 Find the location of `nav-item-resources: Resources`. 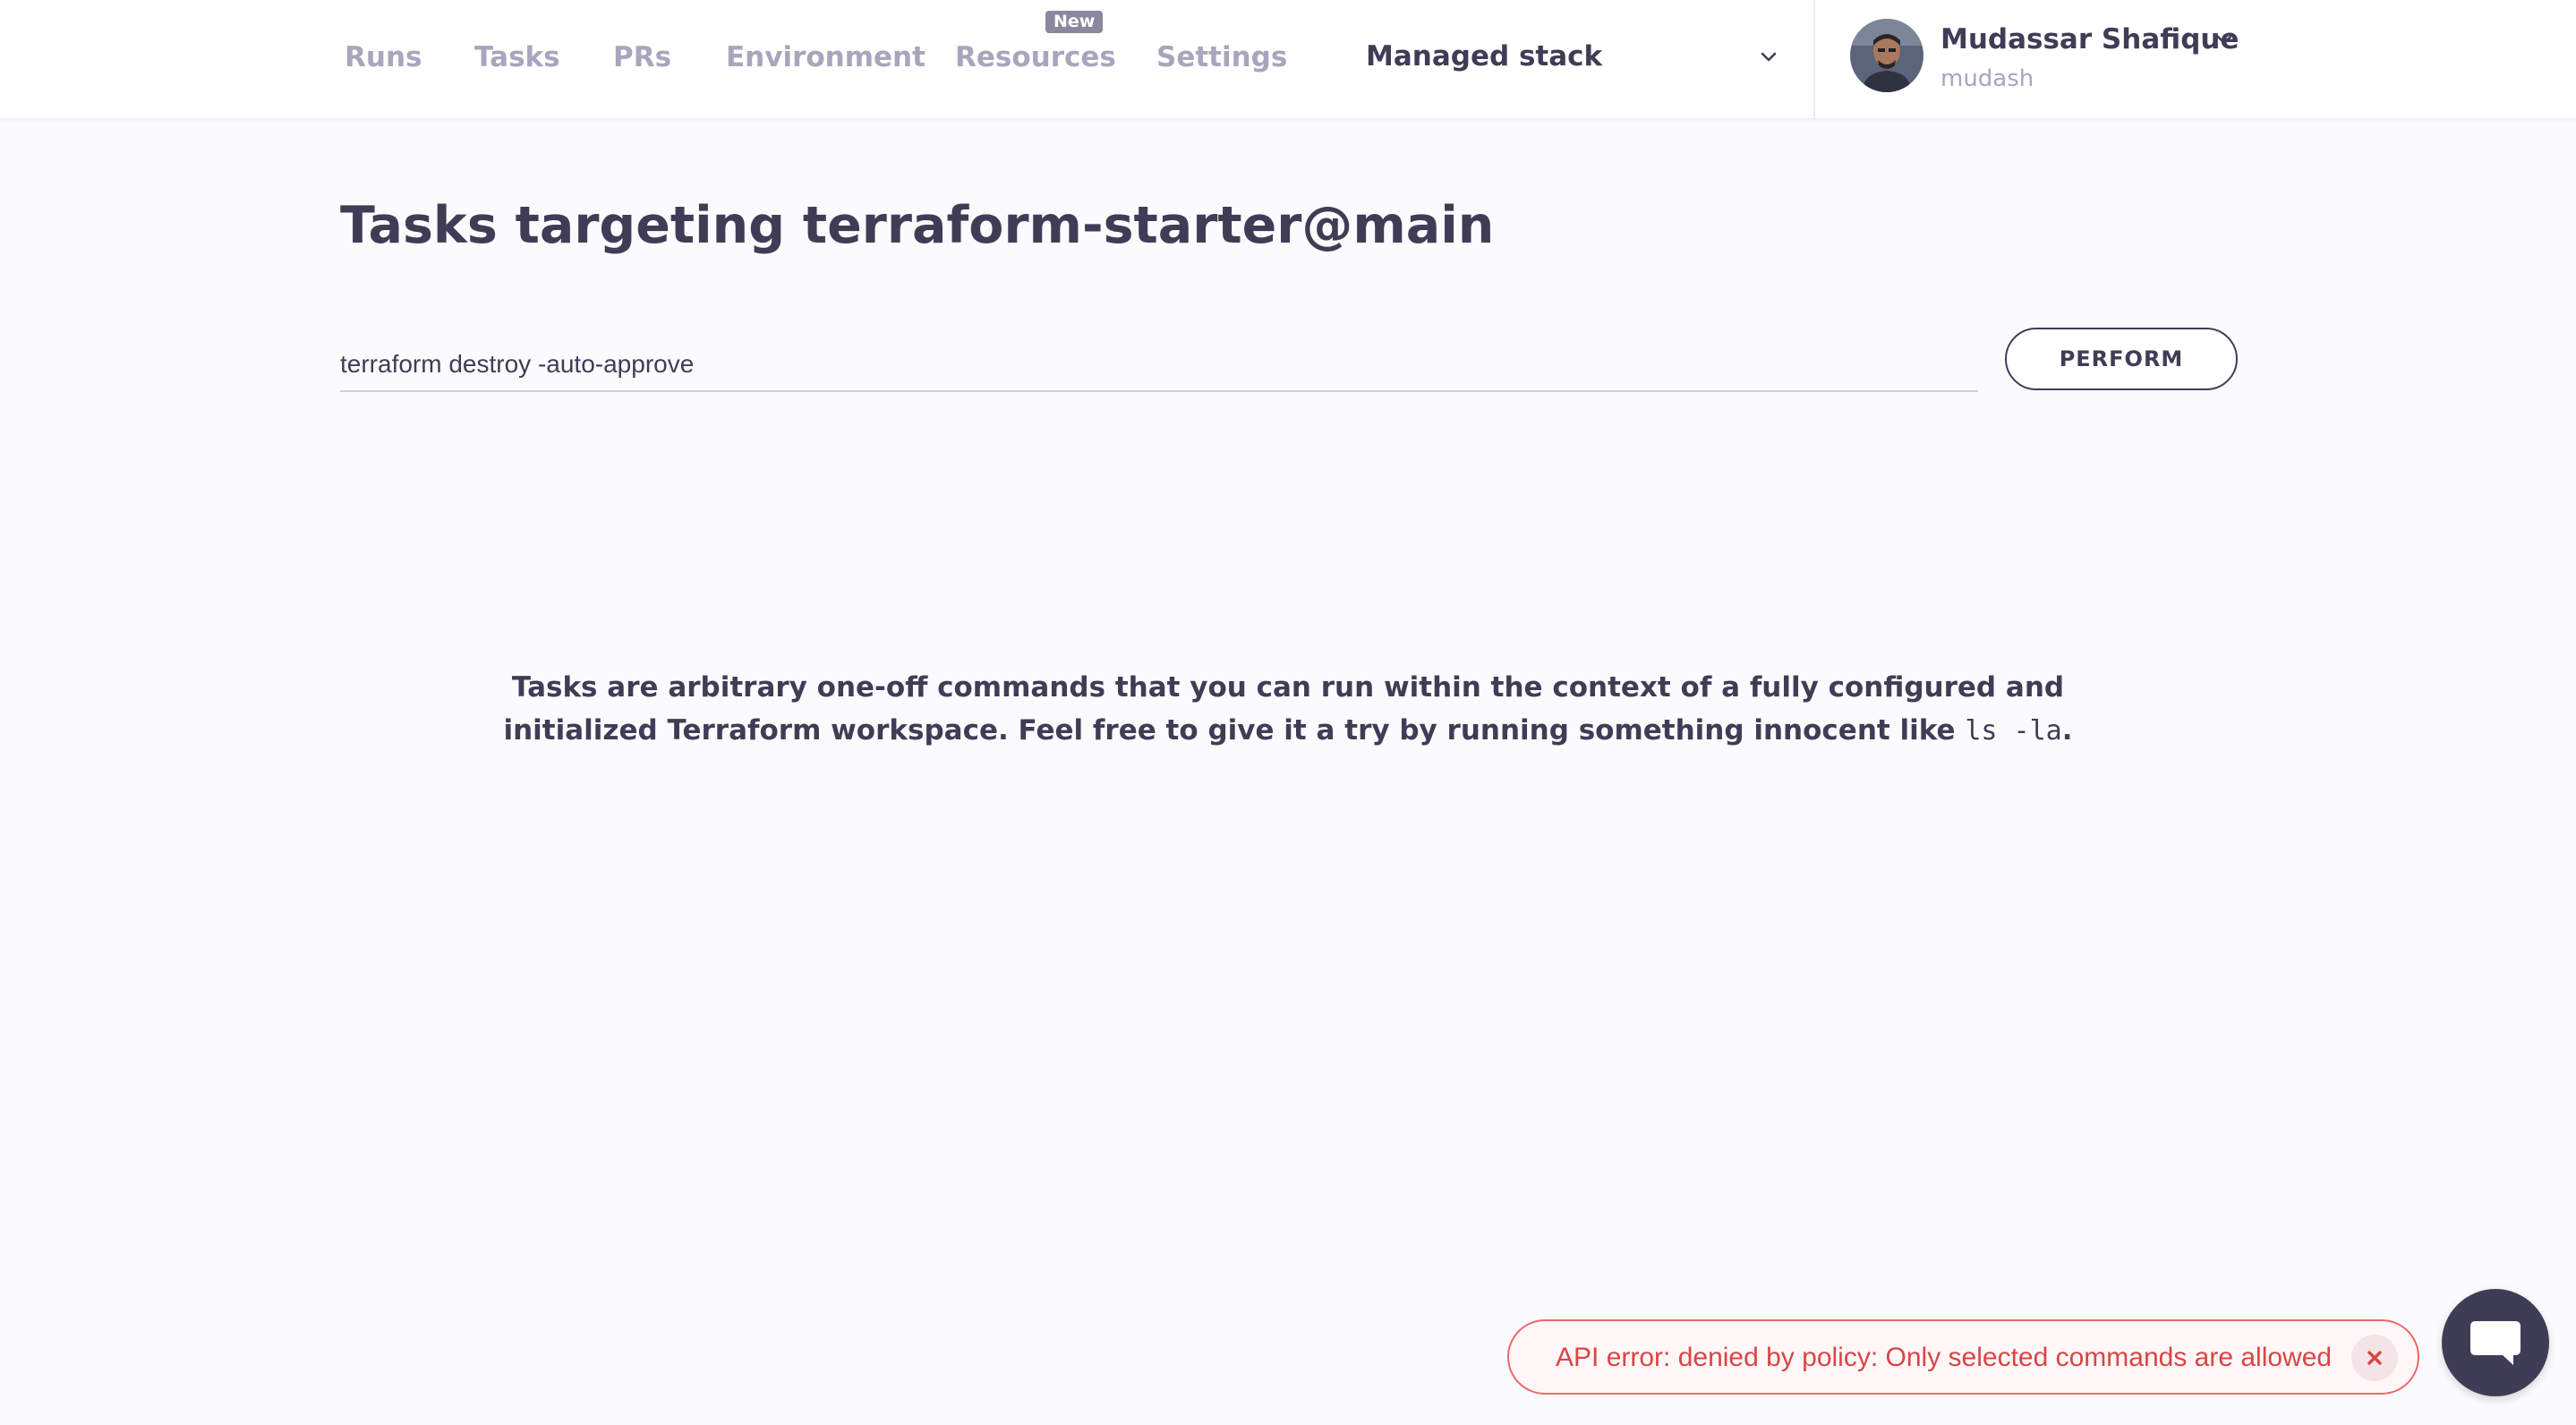

nav-item-resources: Resources is located at coordinates (1035, 57).